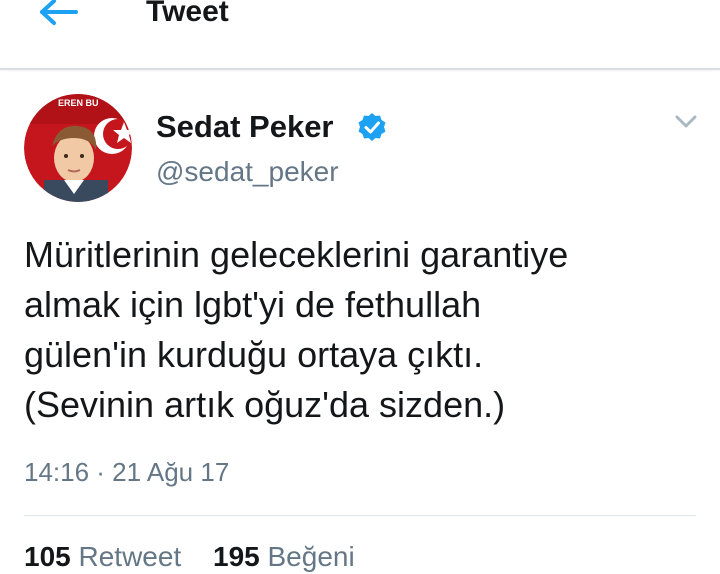 The image size is (720, 574). Describe the element at coordinates (236, 556) in the screenshot. I see `like-count: 195` at that location.